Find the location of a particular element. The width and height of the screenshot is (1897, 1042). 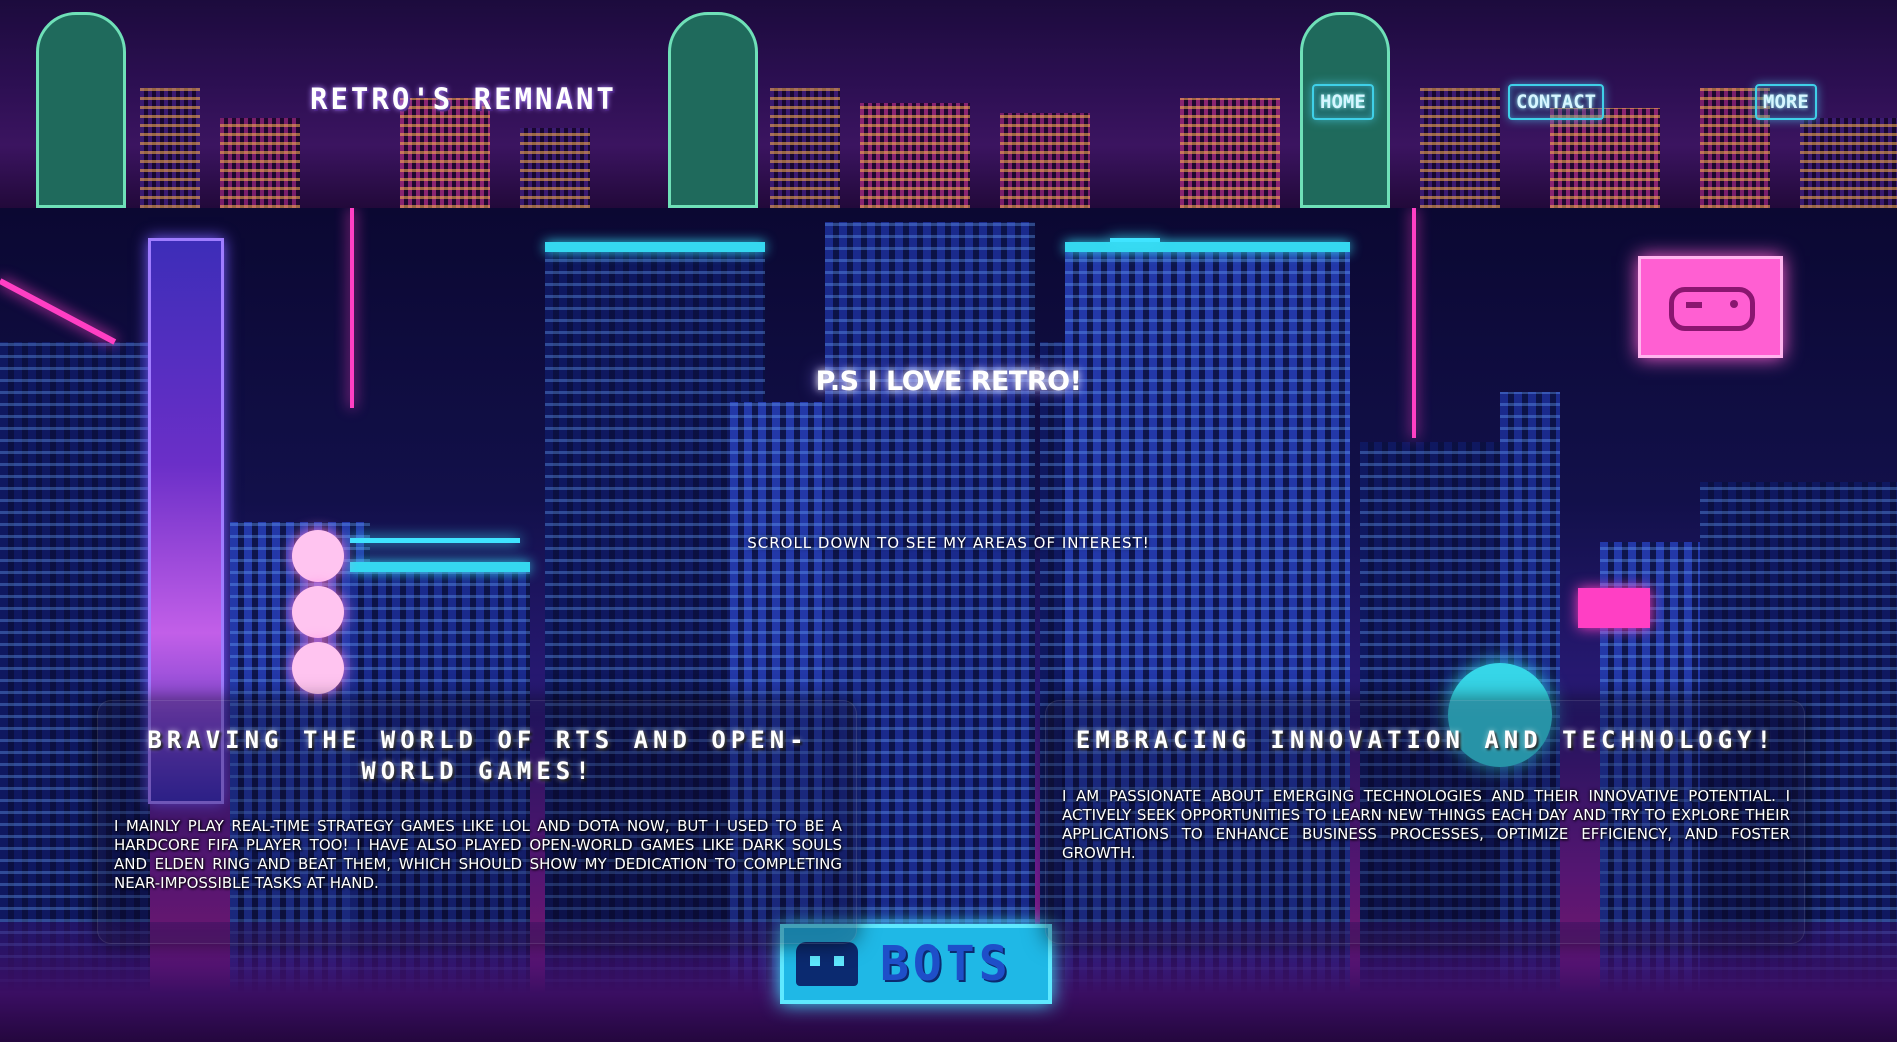

neon-pole is located at coordinates (1414, 323).